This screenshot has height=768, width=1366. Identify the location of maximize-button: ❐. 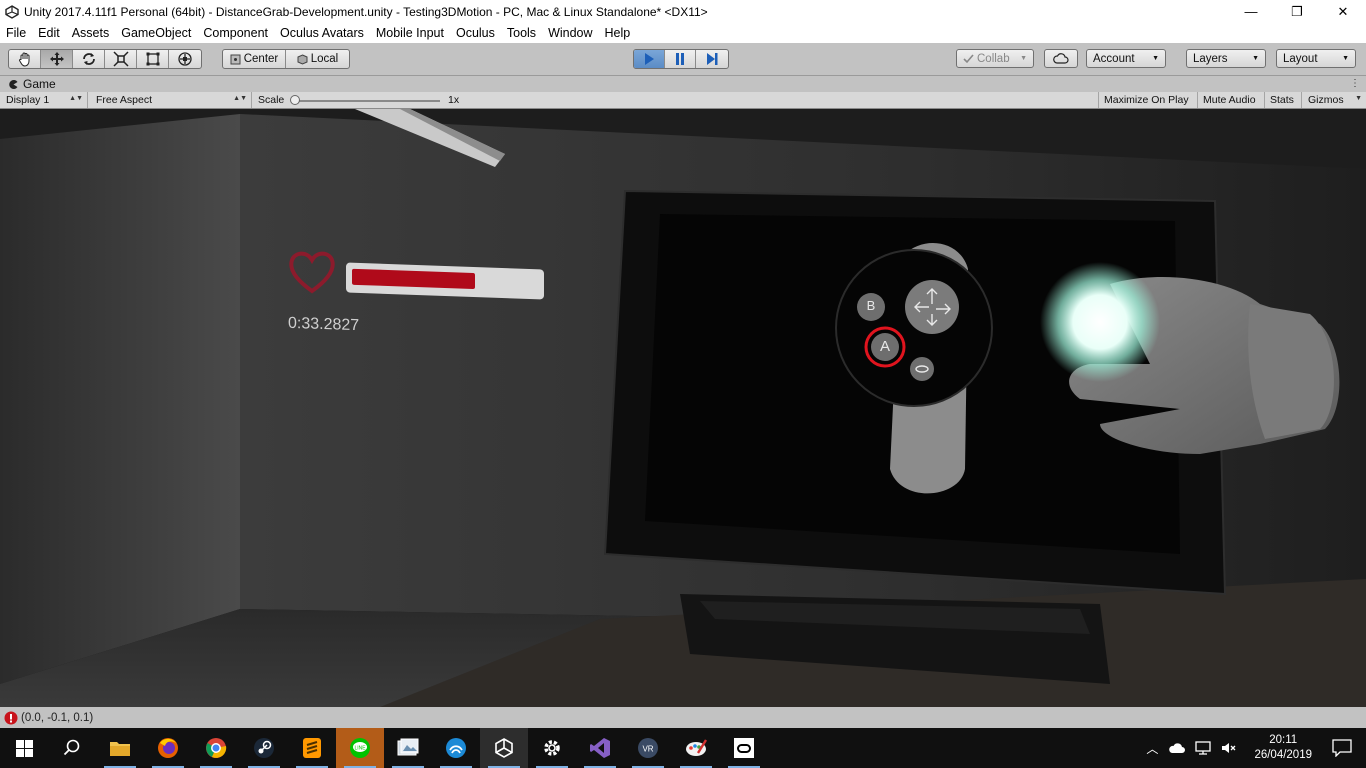
(1297, 11).